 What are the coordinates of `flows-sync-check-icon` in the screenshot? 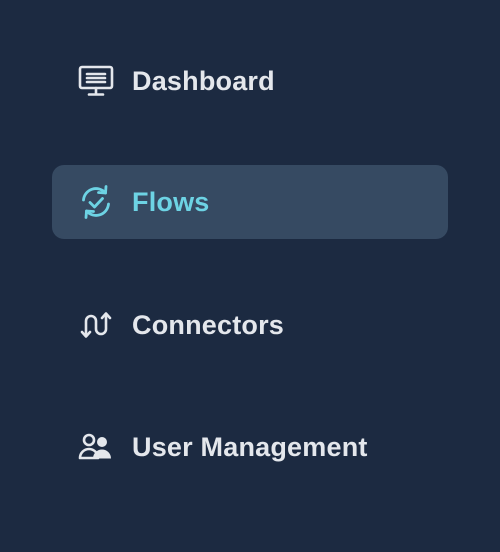 It's located at (96, 202).